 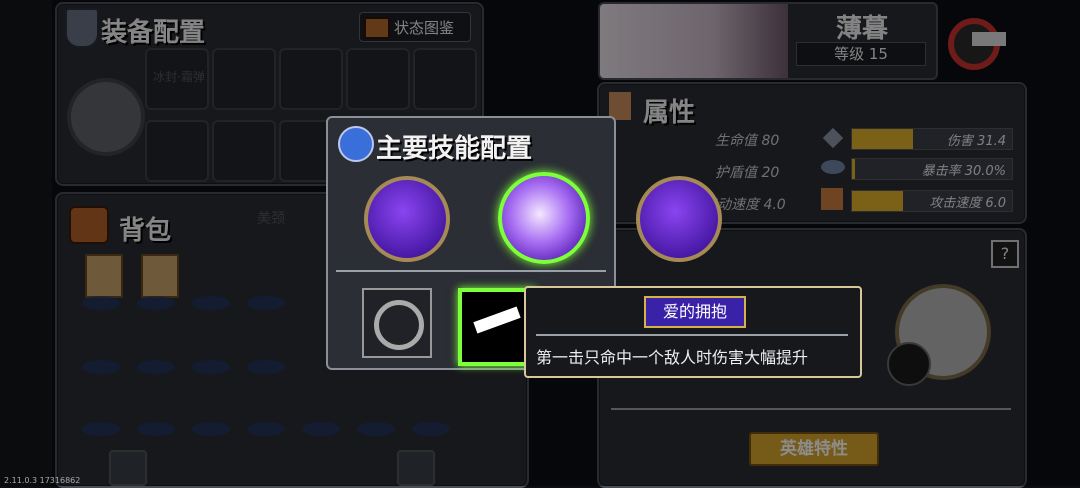 I want to click on stat-bar-attack-speed: 攻击速度 6.0, so click(x=932, y=201).